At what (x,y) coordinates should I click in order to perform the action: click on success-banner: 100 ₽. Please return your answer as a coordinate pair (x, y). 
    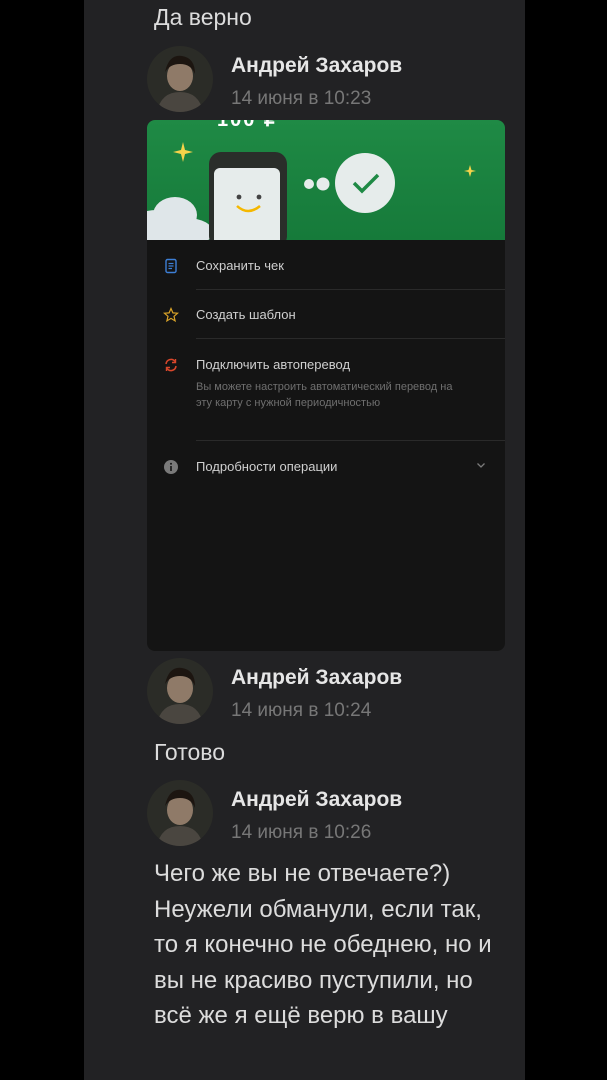
    Looking at the image, I should click on (326, 180).